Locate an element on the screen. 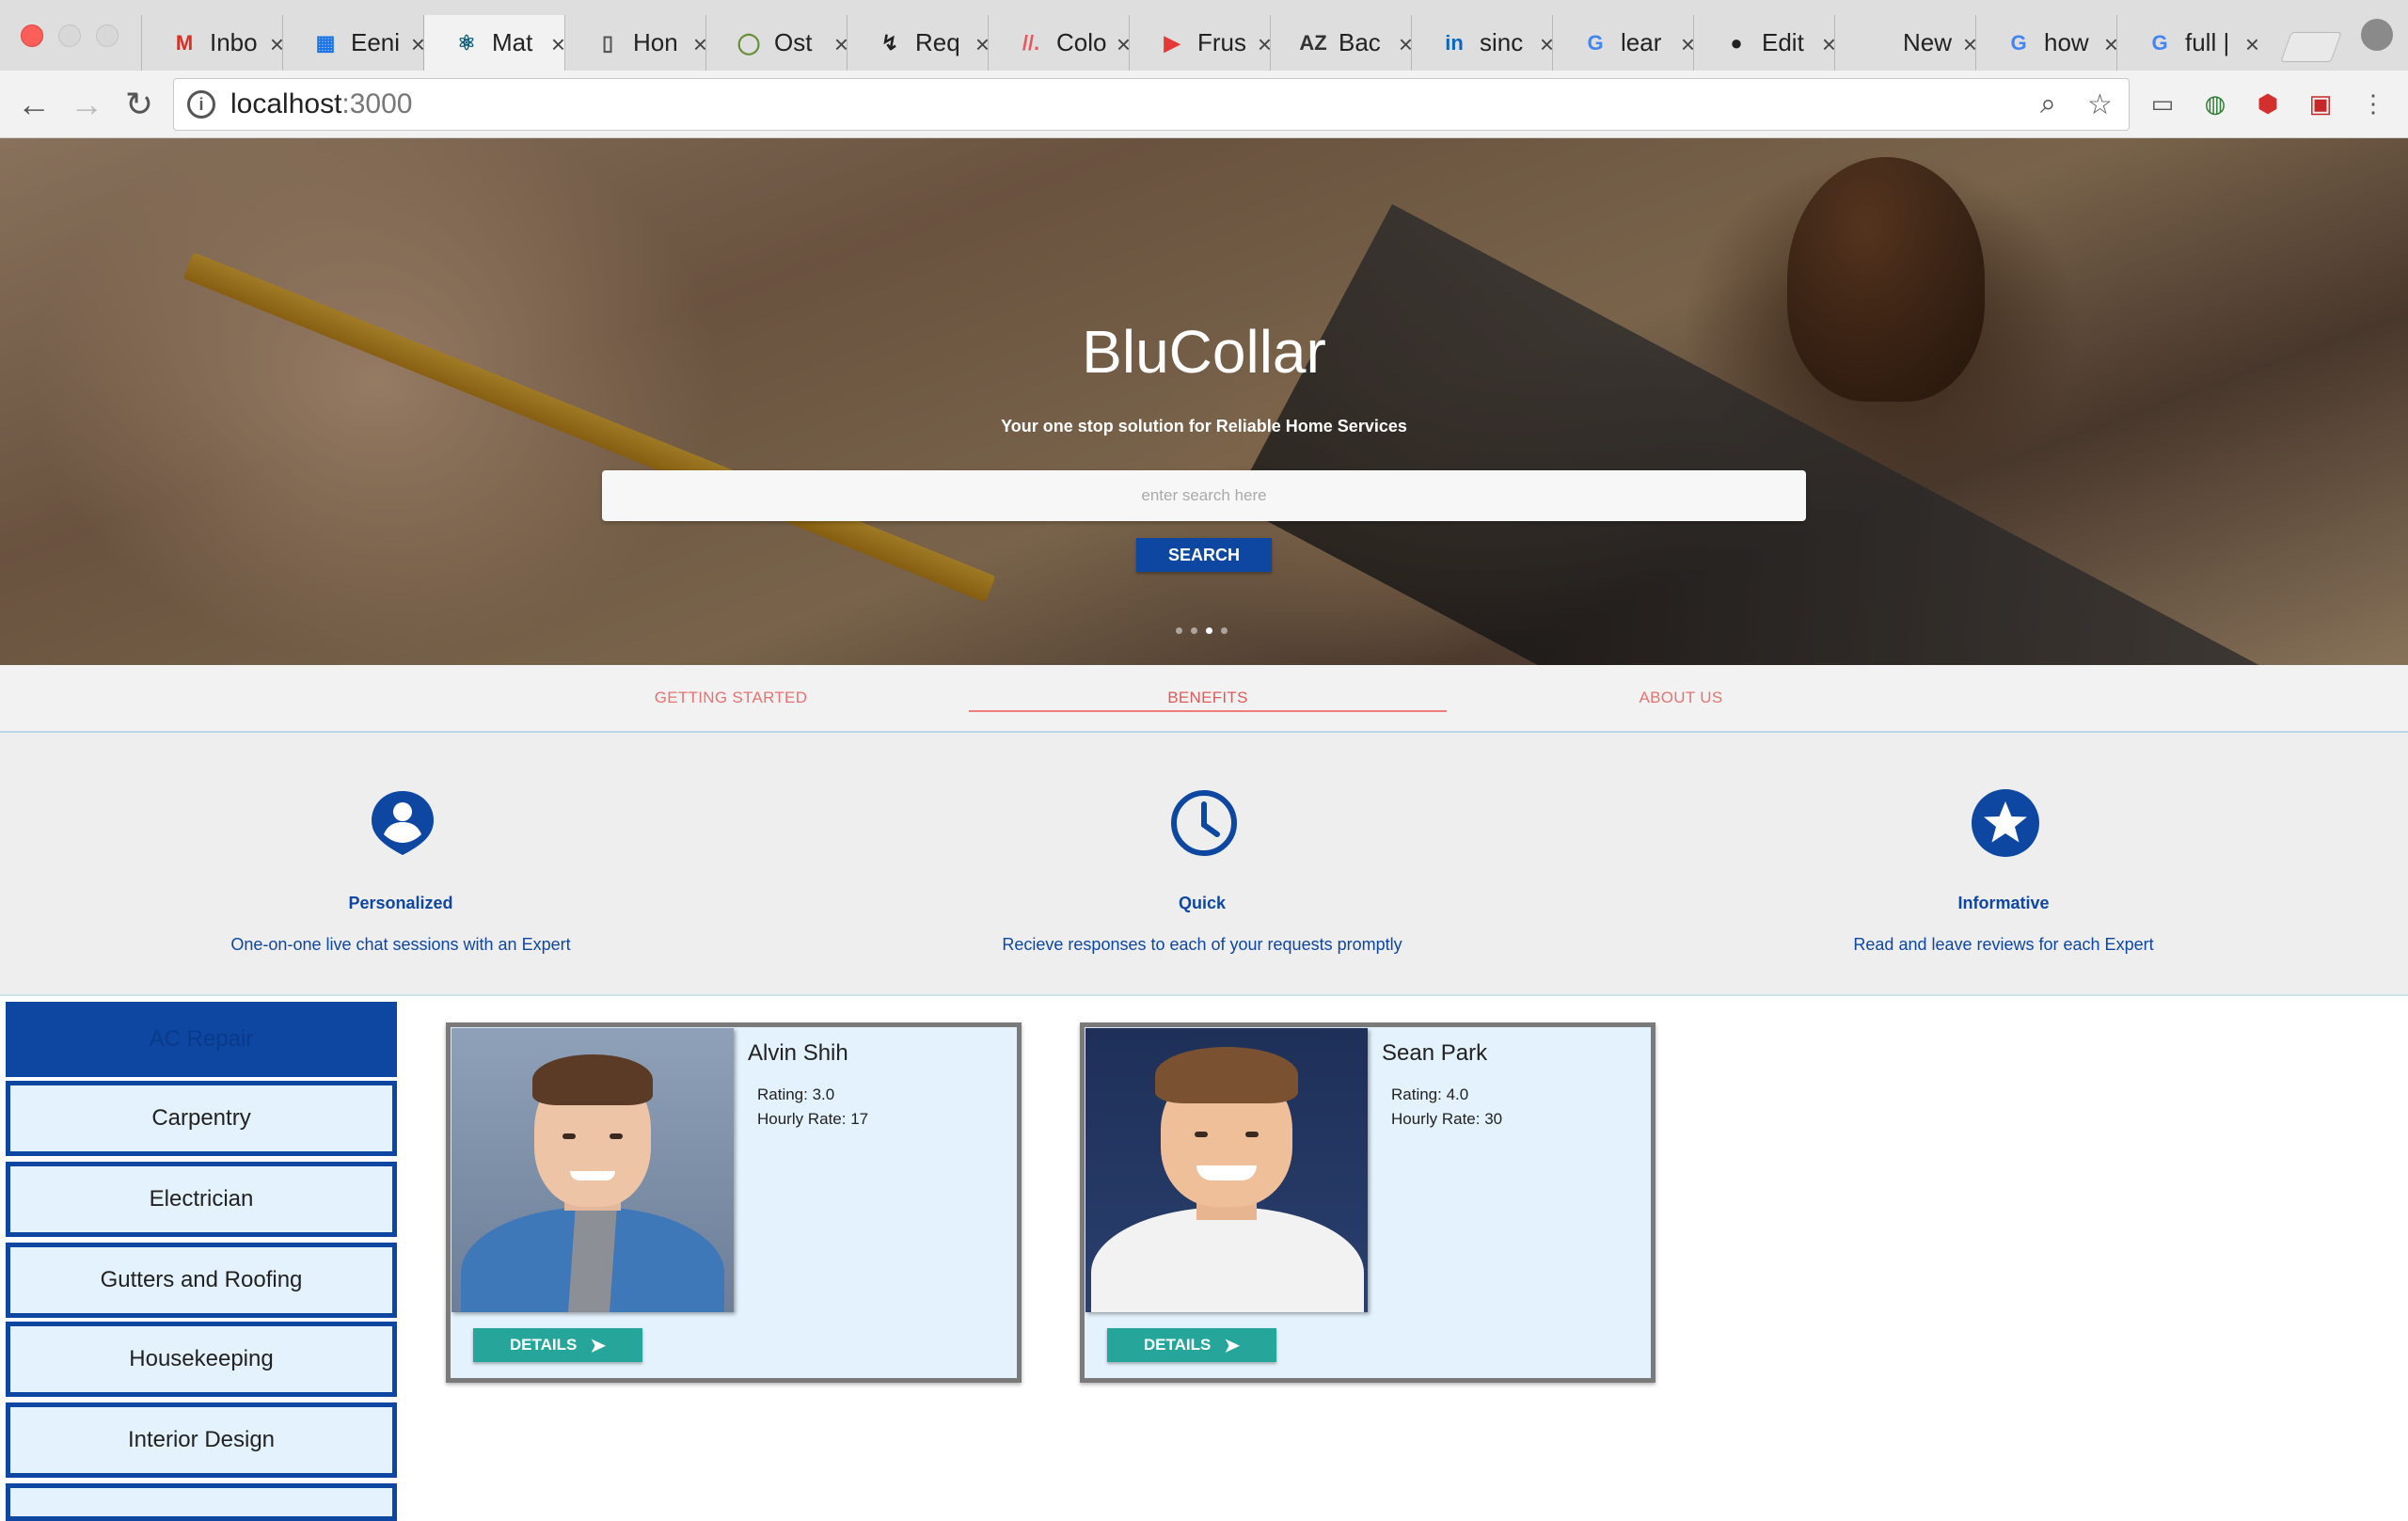  section-tabs: GETTING STARTED BENEFITS ABOUT US is located at coordinates (1204, 699).